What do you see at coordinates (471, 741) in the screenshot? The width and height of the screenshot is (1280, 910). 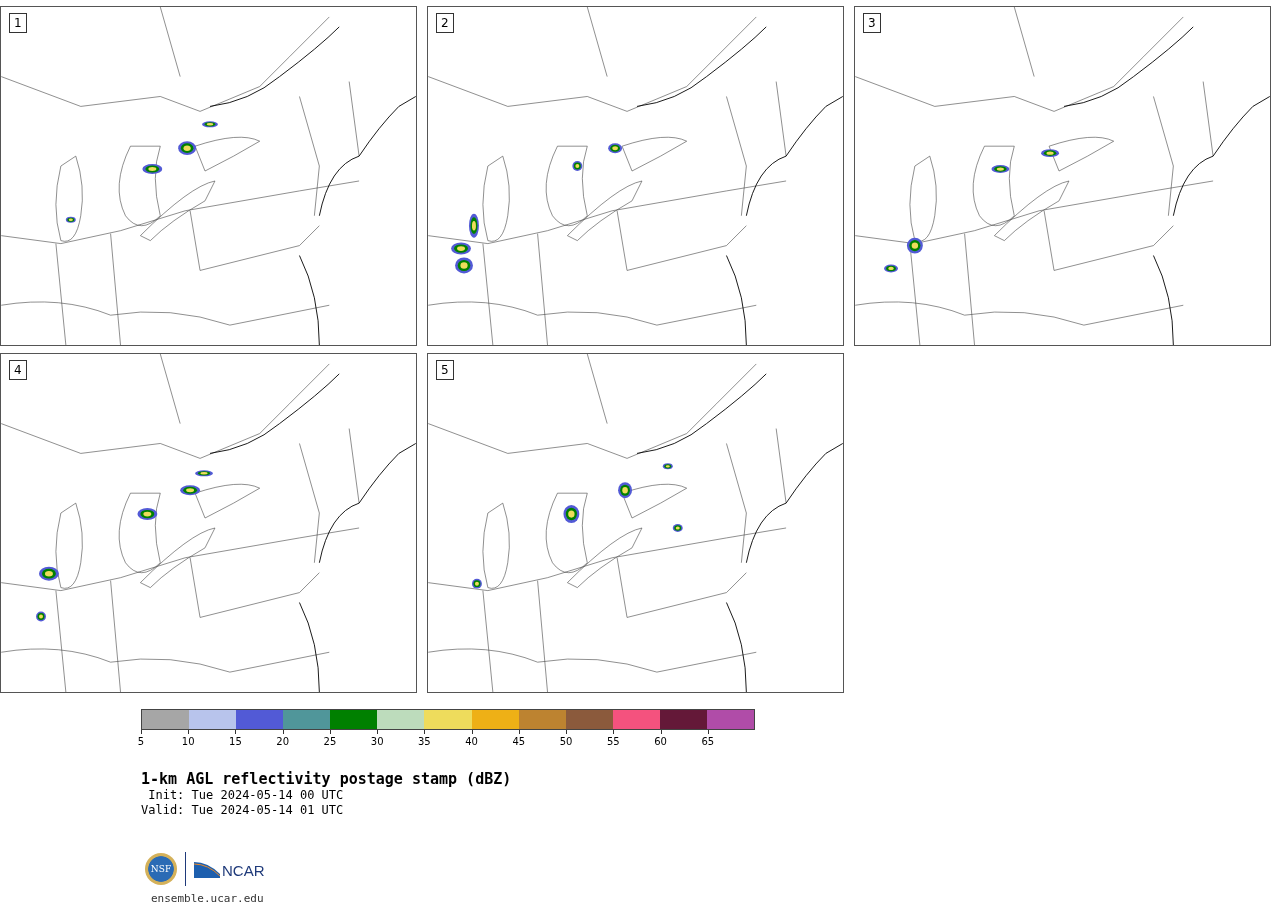 I see `tick-label: 40` at bounding box center [471, 741].